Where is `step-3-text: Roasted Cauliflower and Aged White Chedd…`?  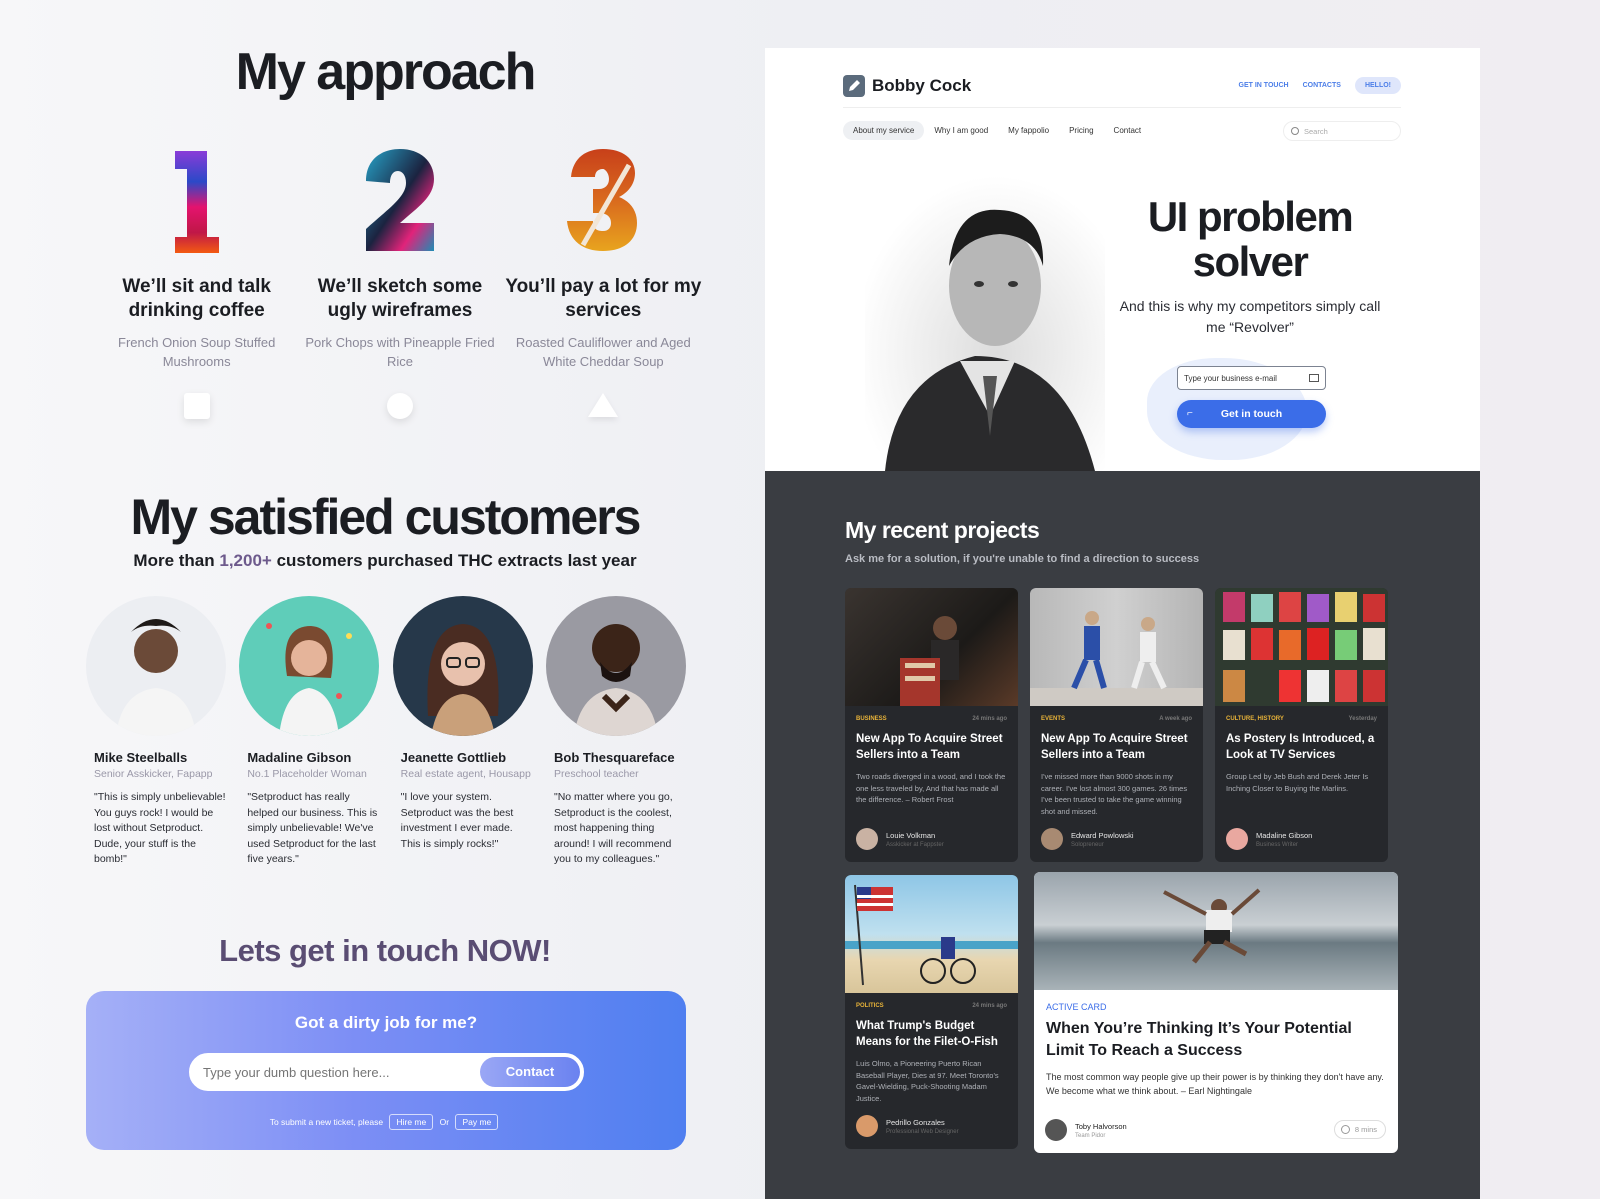 step-3-text: Roasted Cauliflower and Aged White Chedd… is located at coordinates (603, 352).